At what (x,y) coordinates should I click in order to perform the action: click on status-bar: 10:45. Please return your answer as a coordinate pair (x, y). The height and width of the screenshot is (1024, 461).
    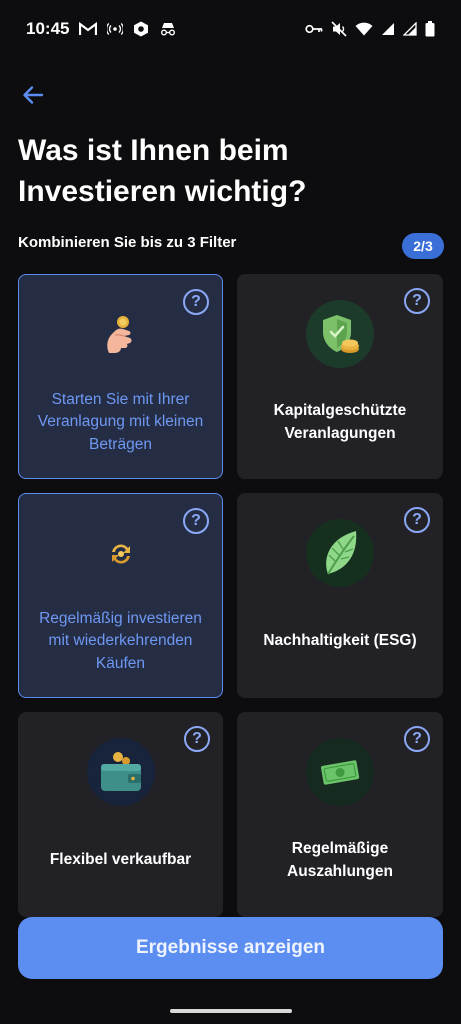
    Looking at the image, I should click on (230, 29).